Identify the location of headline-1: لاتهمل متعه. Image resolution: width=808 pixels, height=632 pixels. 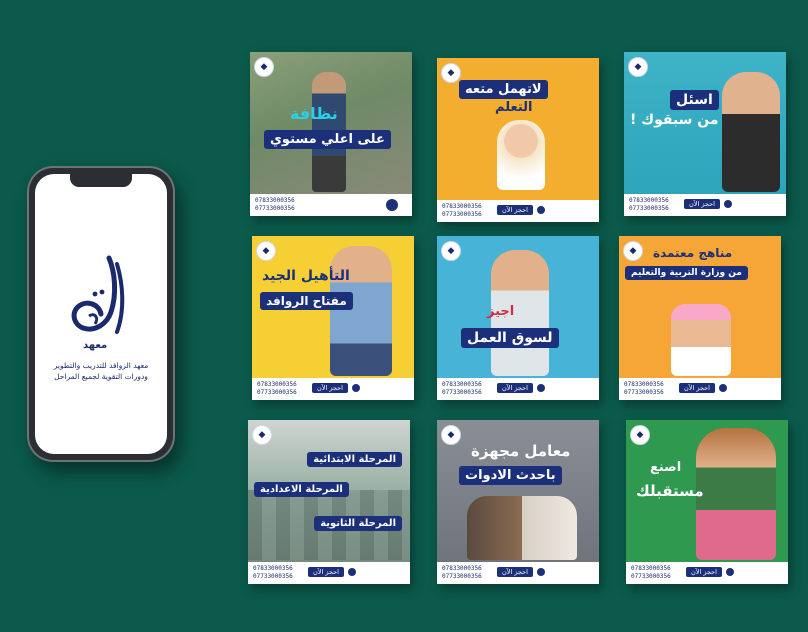
(503, 89).